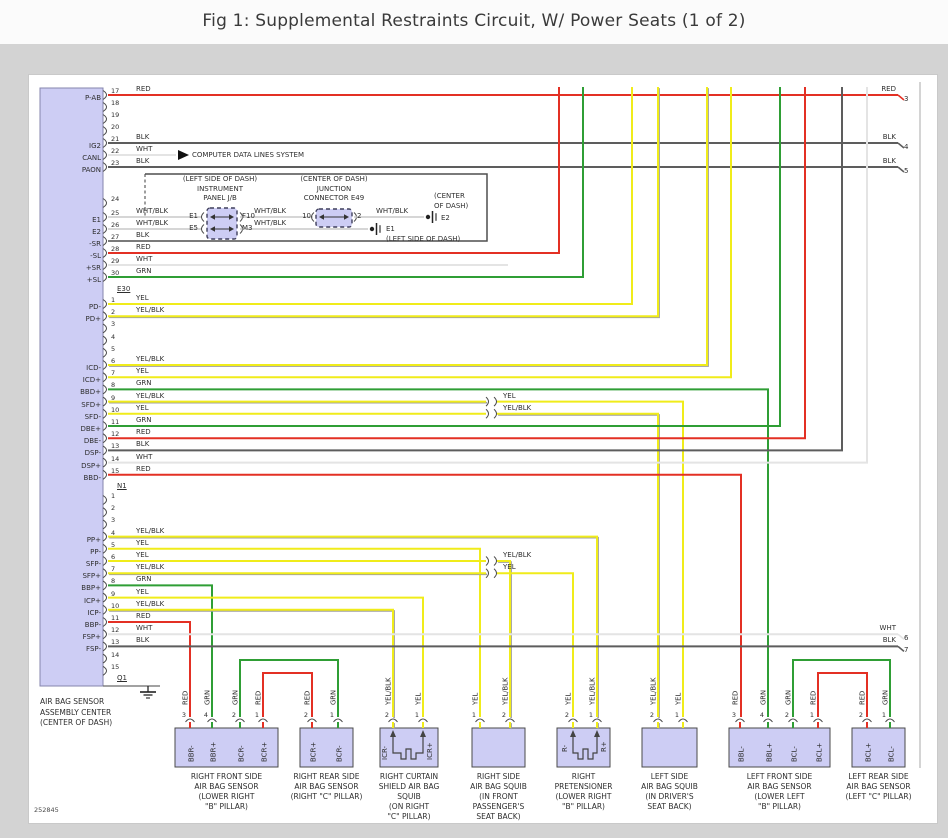 This screenshot has height=838, width=948. What do you see at coordinates (498, 776) in the screenshot?
I see `device-caption-line: RIGHT SIDE` at bounding box center [498, 776].